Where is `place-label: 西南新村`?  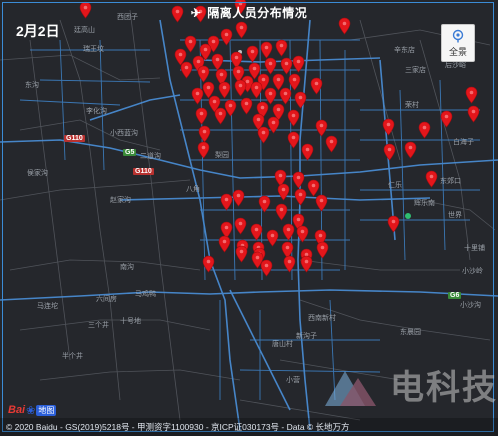
place-label: 西南新村 is located at coordinates (322, 318).